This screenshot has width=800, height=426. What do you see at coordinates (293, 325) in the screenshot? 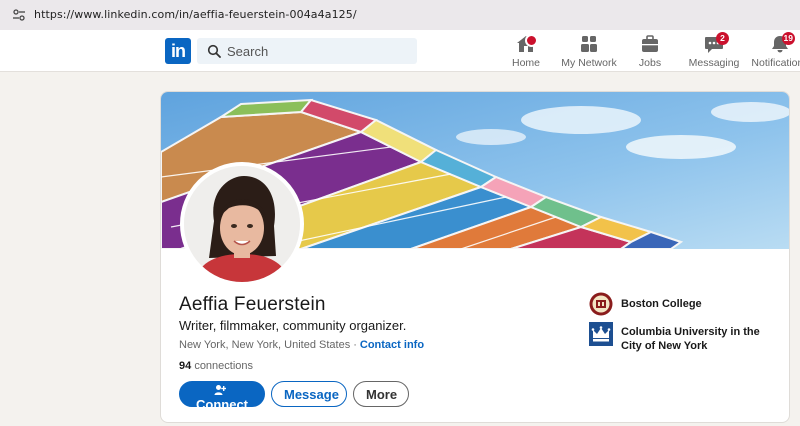
I see `profile-headline: Writer, filmmaker, community organizer.` at bounding box center [293, 325].